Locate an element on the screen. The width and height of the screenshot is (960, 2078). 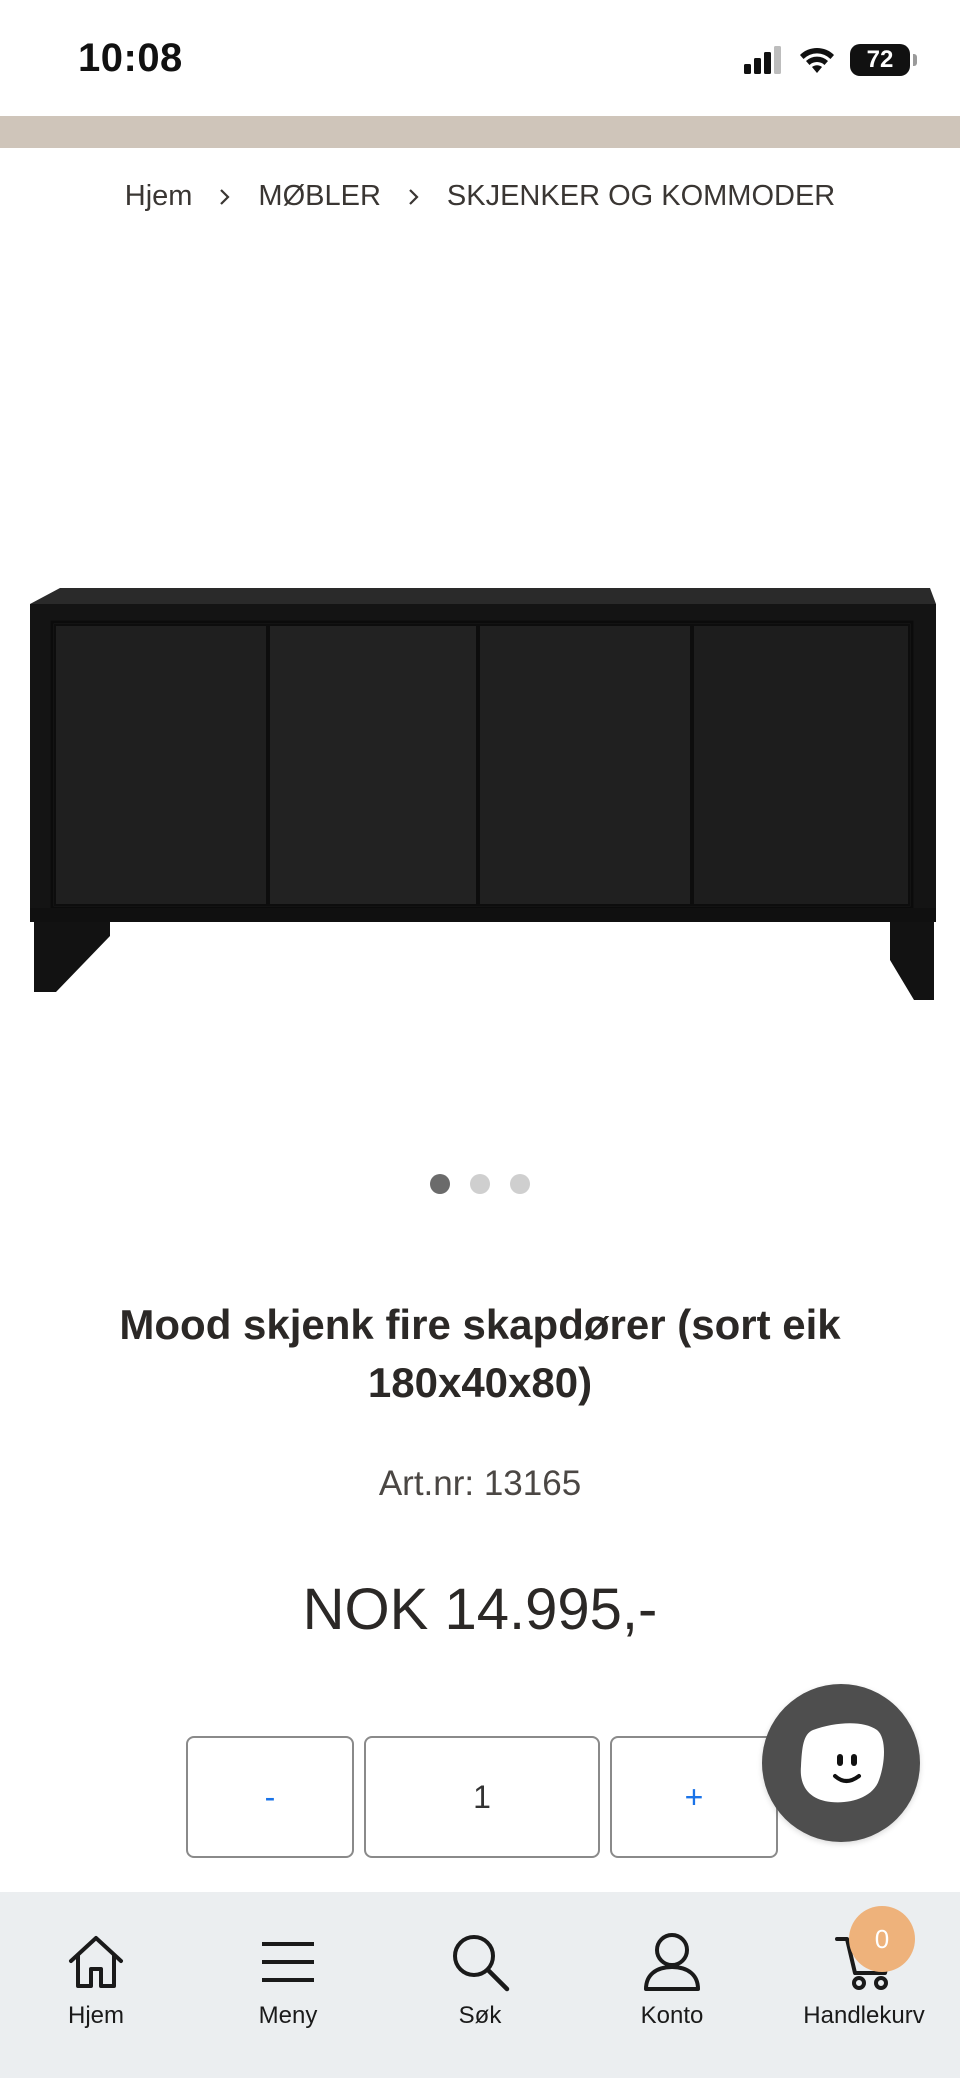
status-bar: 10:08 72 is located at coordinates (480, 58).